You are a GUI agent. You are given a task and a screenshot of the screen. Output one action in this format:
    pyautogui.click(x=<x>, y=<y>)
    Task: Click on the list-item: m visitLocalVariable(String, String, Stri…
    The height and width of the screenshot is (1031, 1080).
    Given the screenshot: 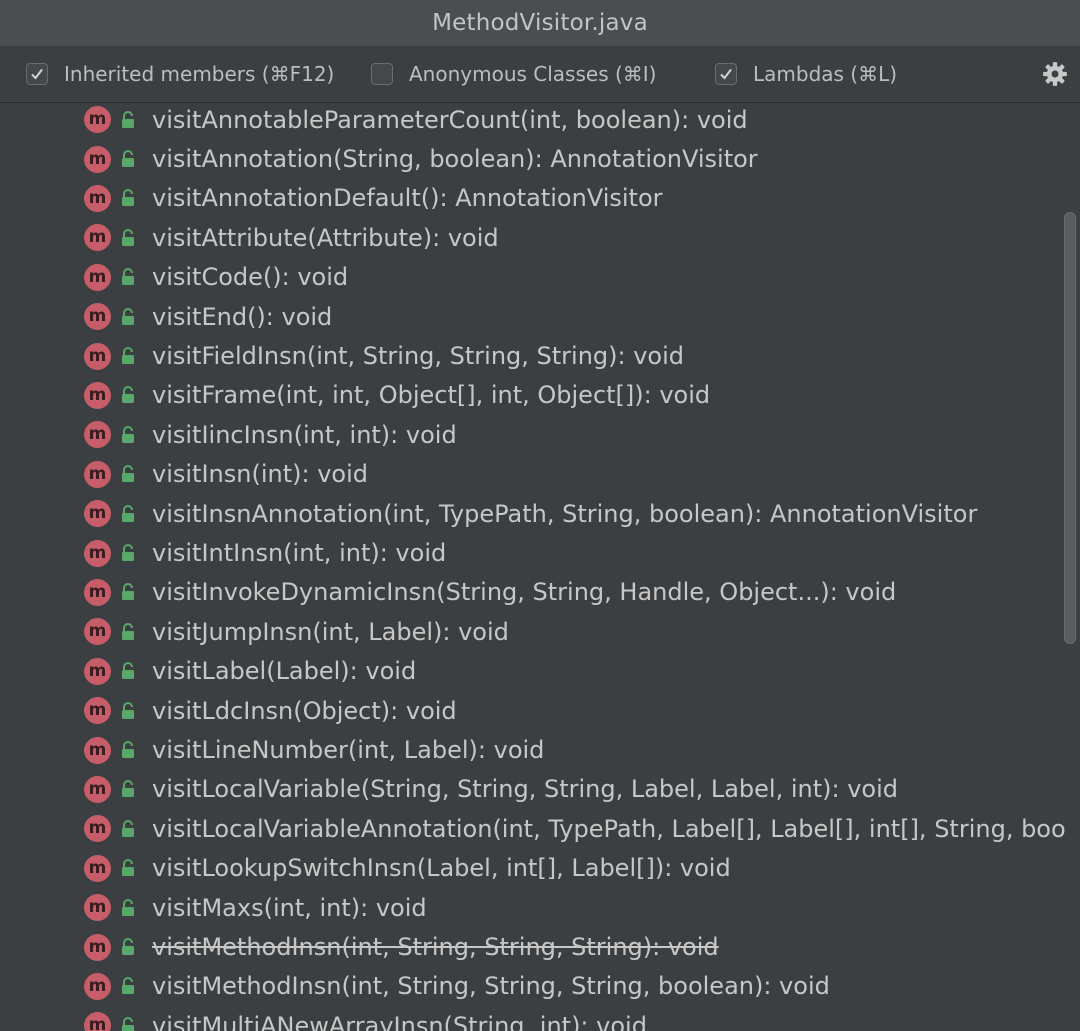 What is the action you would take?
    pyautogui.click(x=540, y=789)
    